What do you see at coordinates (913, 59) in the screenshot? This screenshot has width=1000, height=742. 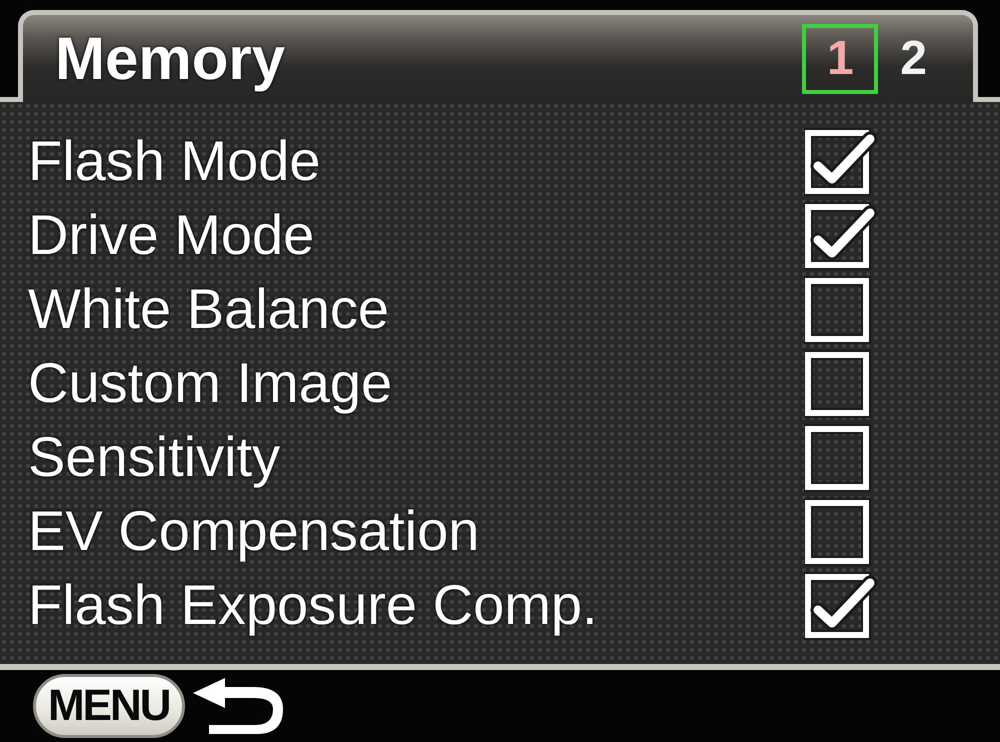 I see `page-number: 2` at bounding box center [913, 59].